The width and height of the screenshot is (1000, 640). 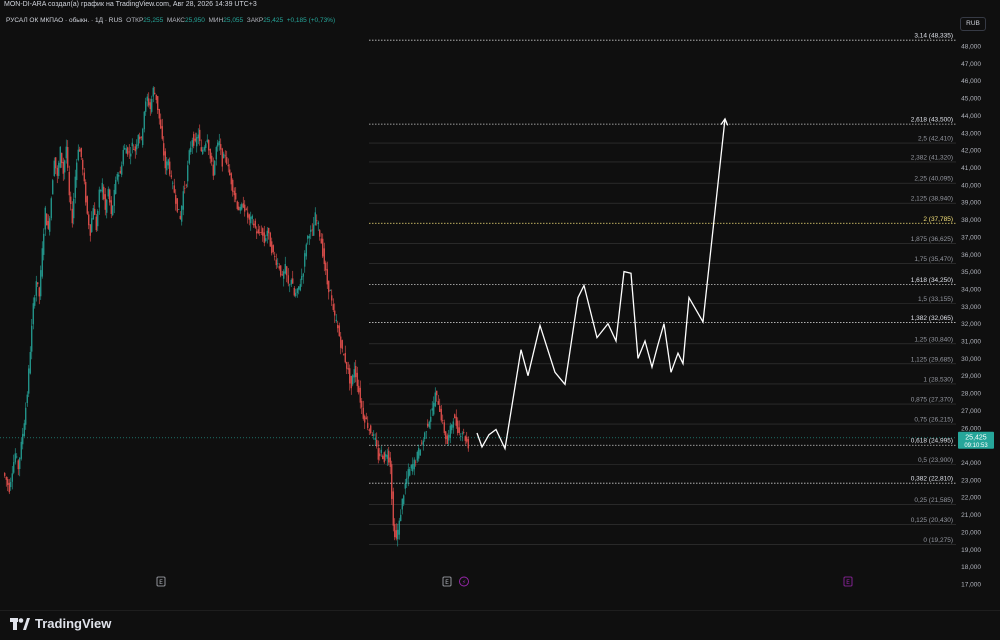 I want to click on close-label: ЗАКР, so click(x=255, y=20).